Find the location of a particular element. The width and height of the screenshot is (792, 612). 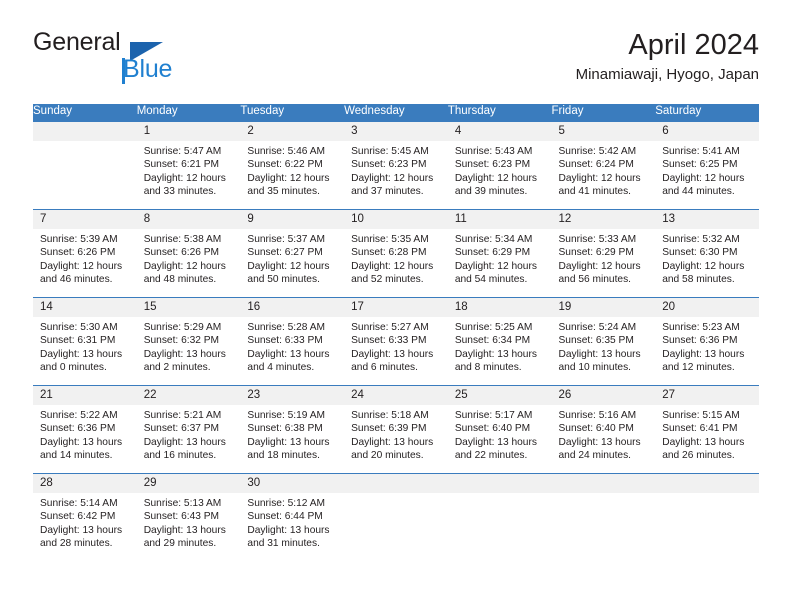

day-number: 20 is located at coordinates (707, 307).